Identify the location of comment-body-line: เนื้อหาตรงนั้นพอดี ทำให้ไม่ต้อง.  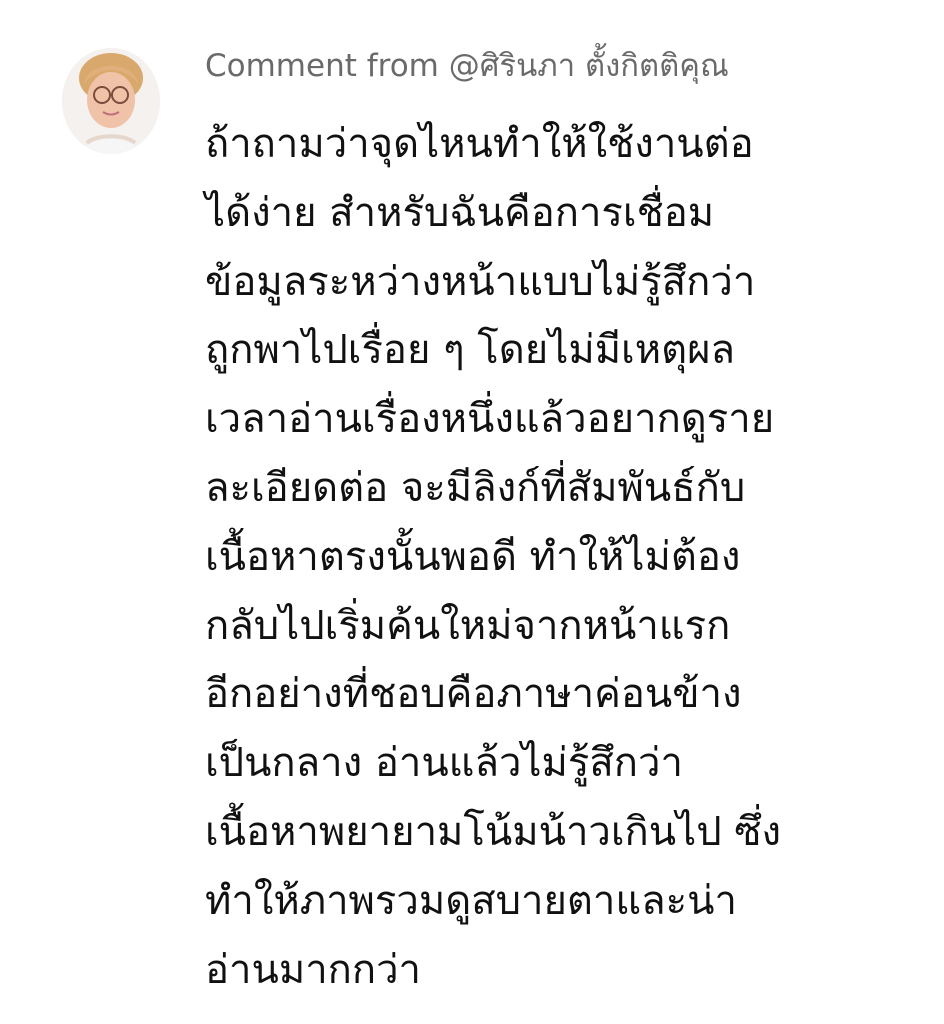
(473, 556).